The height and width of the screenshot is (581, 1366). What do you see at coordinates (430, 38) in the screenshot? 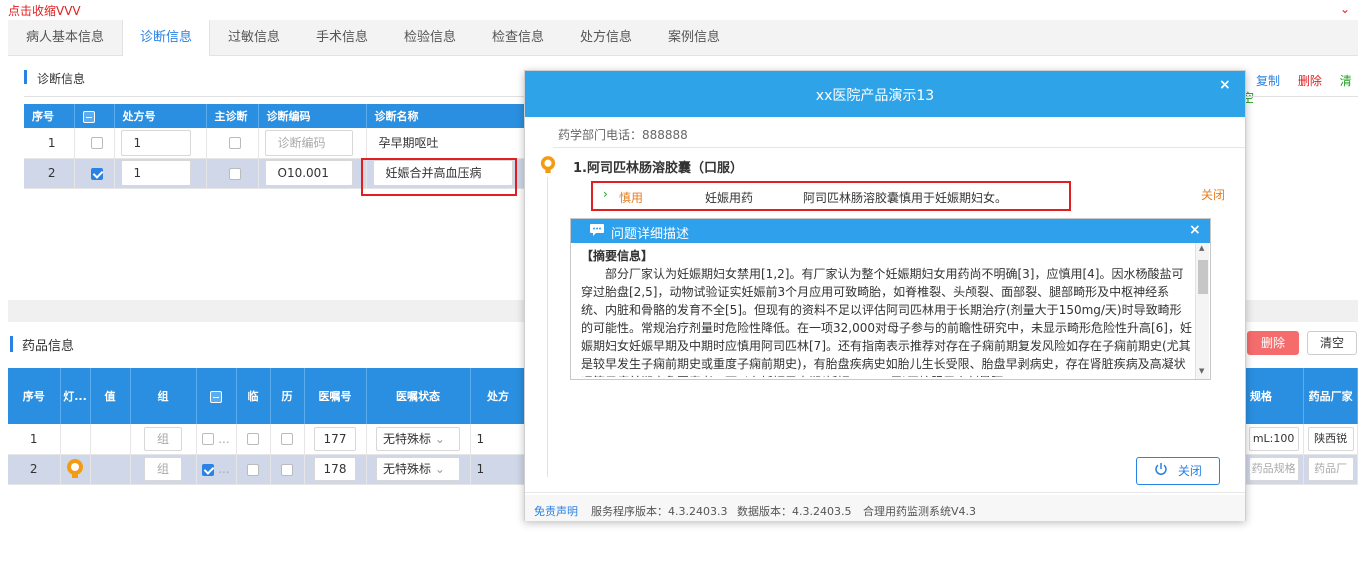
I see `tab-lab: 检验信息` at bounding box center [430, 38].